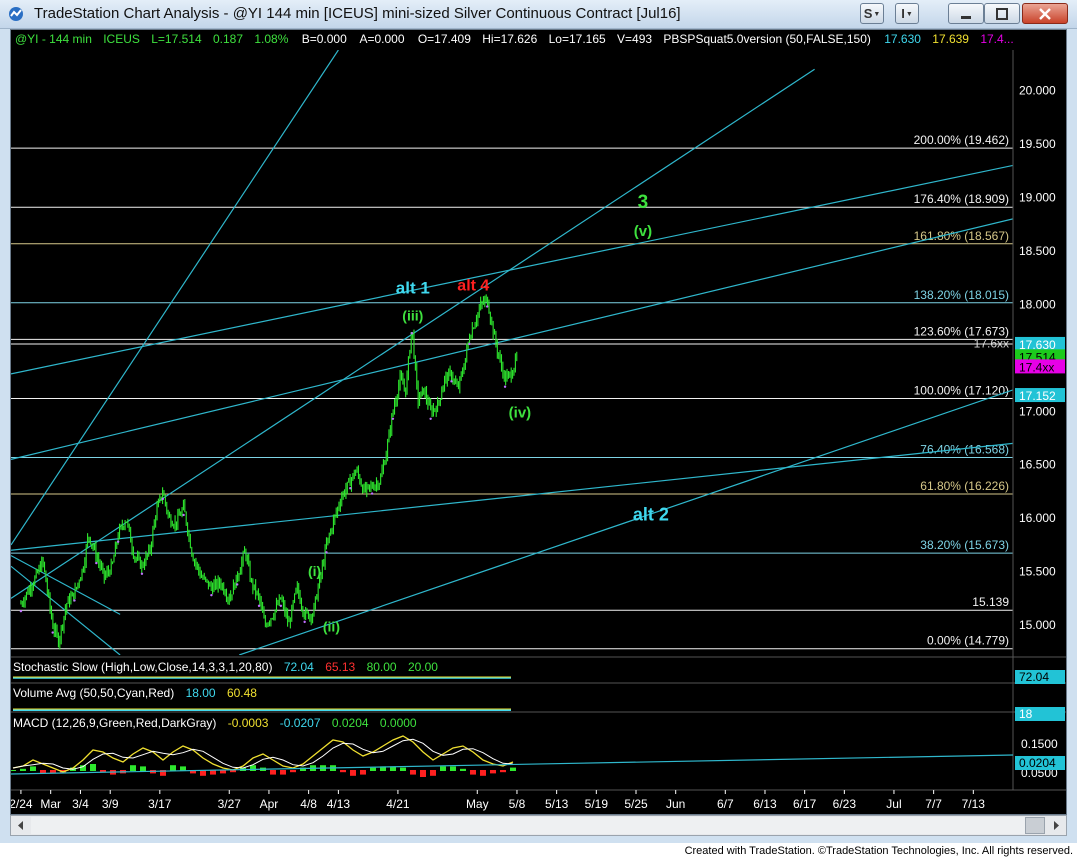  What do you see at coordinates (520, 413) in the screenshot?
I see `wave-label: (iv)` at bounding box center [520, 413].